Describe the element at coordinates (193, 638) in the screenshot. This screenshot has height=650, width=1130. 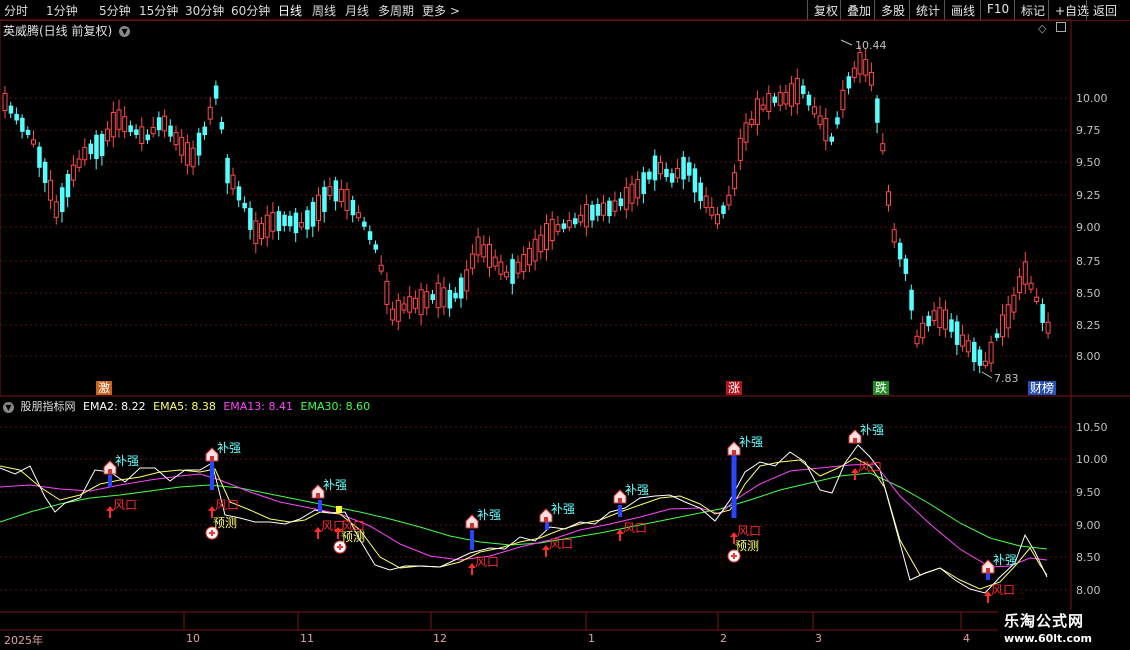
I see `date-label-oct: 10` at that location.